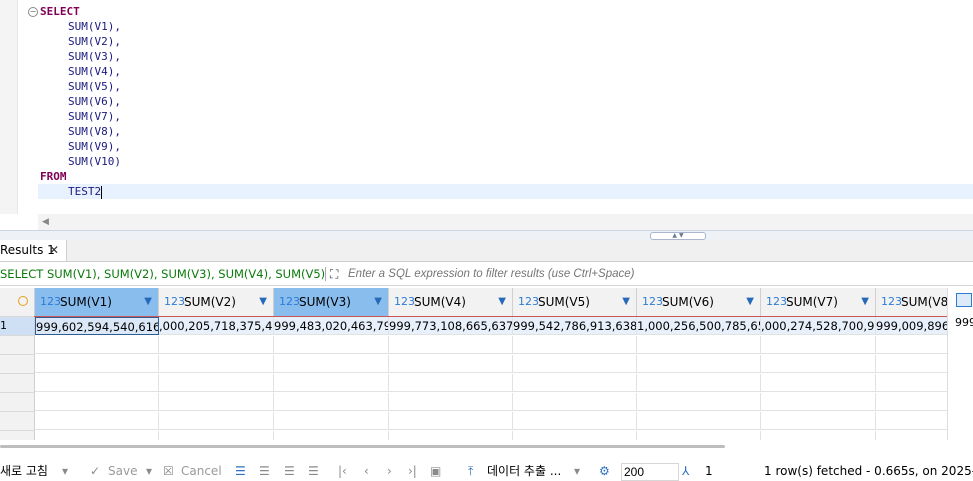 This screenshot has height=481, width=973. What do you see at coordinates (505, 222) in the screenshot?
I see `editor-horizontal-scrollbar: ◀` at bounding box center [505, 222].